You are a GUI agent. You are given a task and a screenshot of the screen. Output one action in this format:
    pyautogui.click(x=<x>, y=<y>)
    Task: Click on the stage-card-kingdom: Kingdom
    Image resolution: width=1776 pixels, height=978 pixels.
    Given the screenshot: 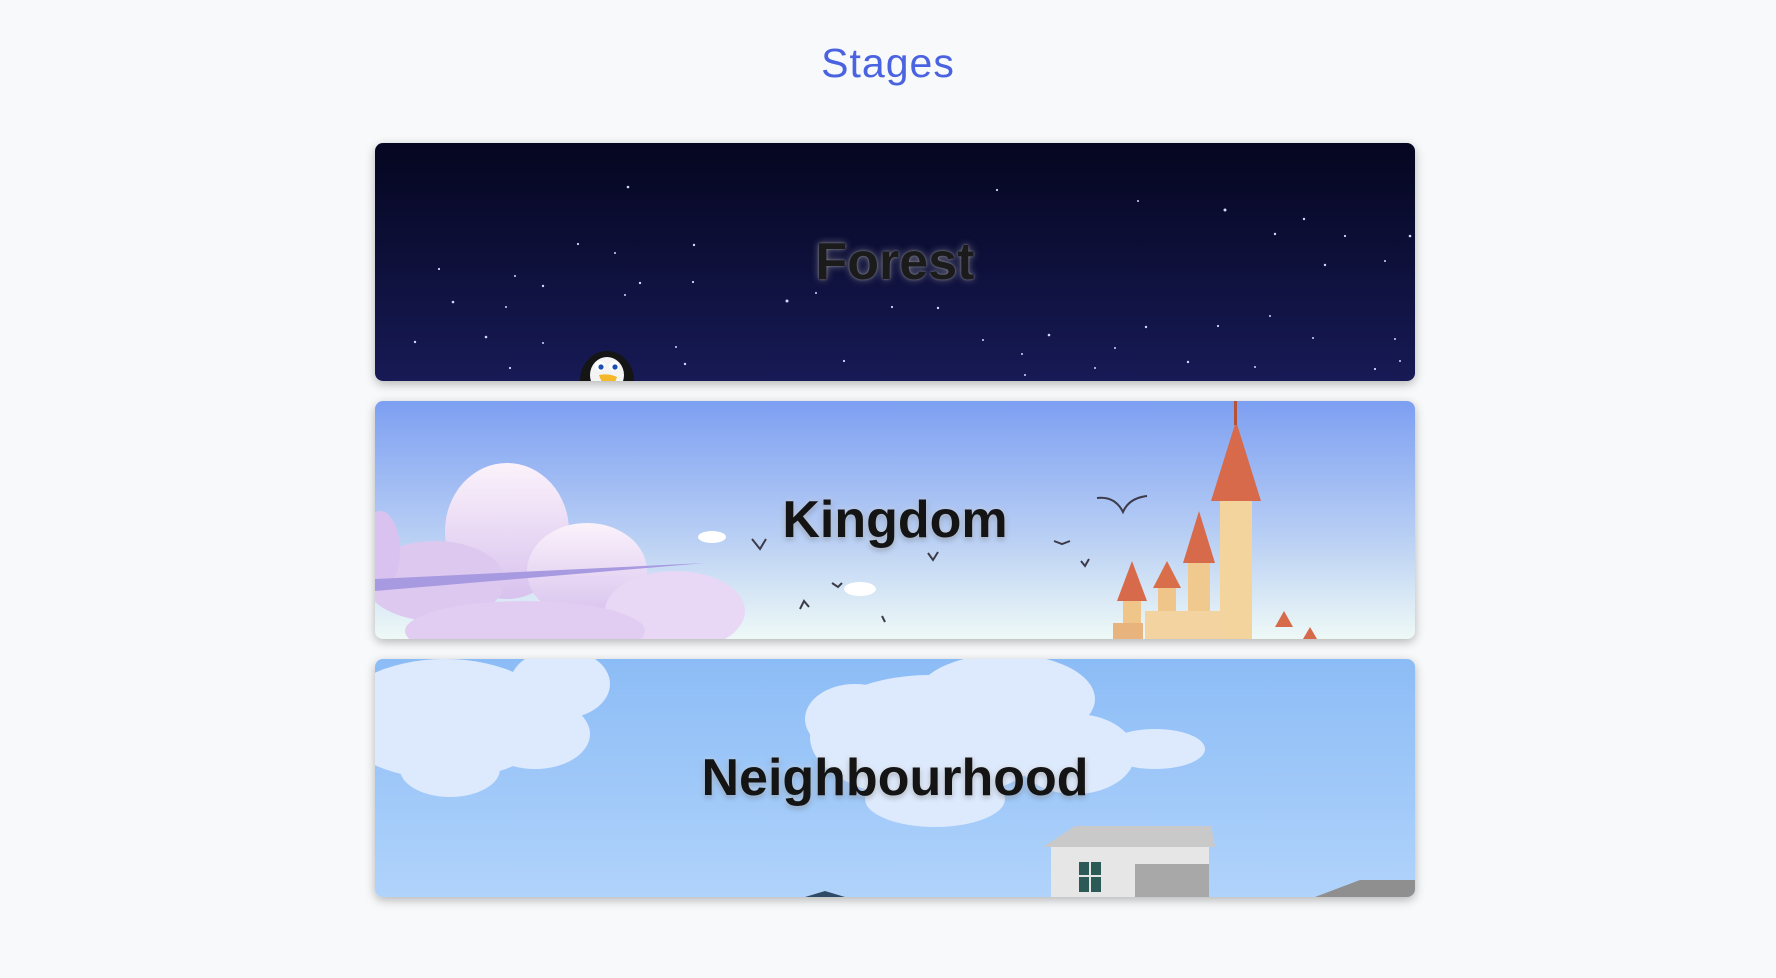 What is the action you would take?
    pyautogui.click(x=895, y=520)
    